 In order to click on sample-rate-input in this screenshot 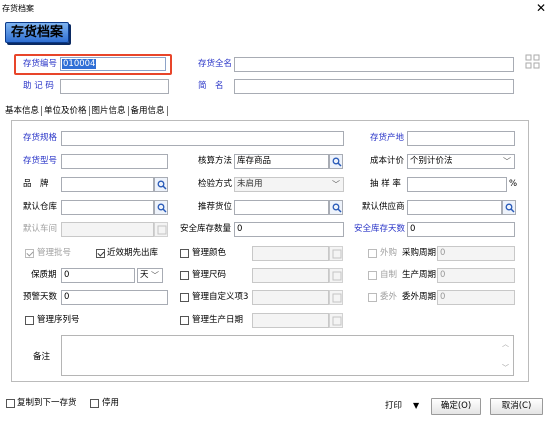, I will do `click(457, 184)`.